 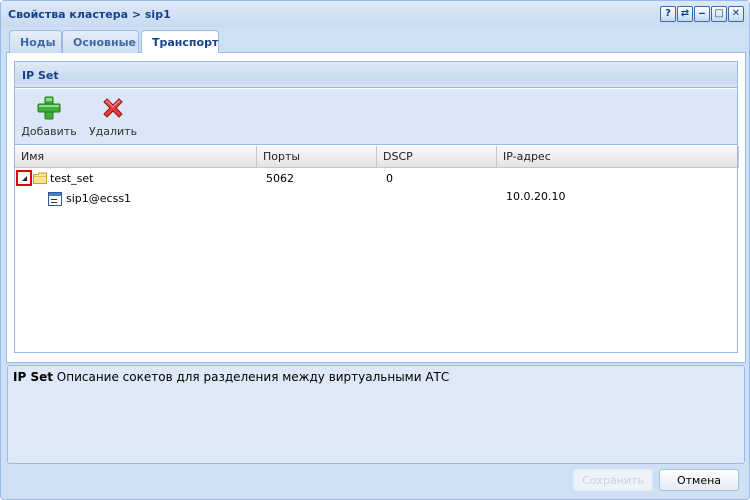 What do you see at coordinates (376, 117) in the screenshot?
I see `ipset-toolbar: Добавить Удалить` at bounding box center [376, 117].